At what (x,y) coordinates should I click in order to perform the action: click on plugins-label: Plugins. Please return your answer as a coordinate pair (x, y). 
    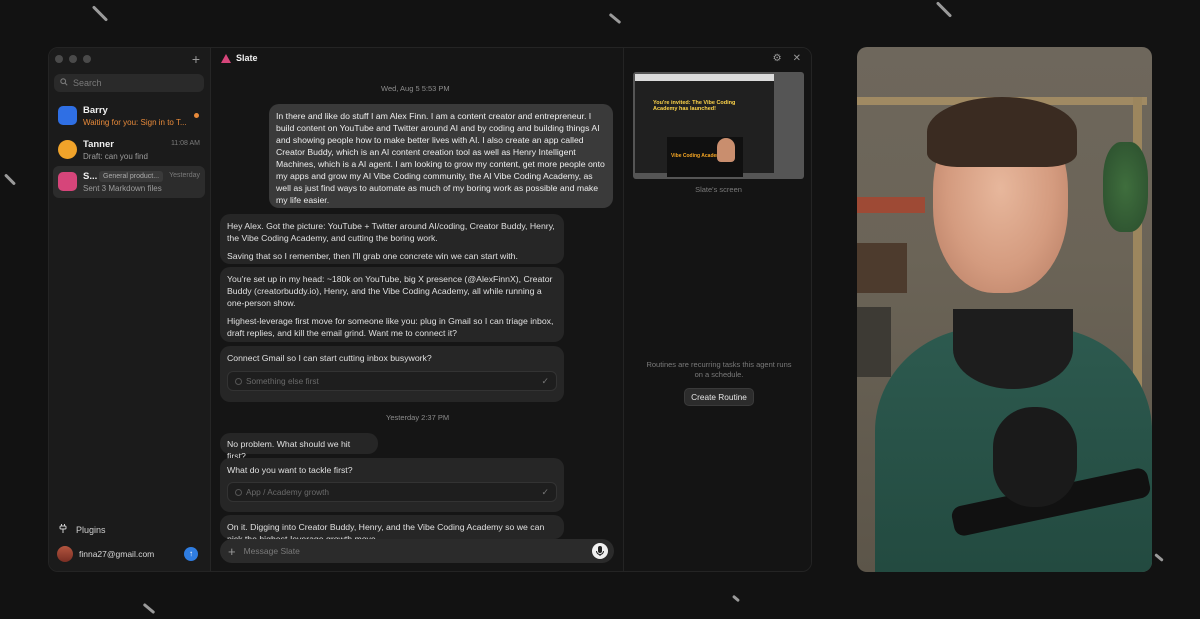
    Looking at the image, I should click on (91, 529).